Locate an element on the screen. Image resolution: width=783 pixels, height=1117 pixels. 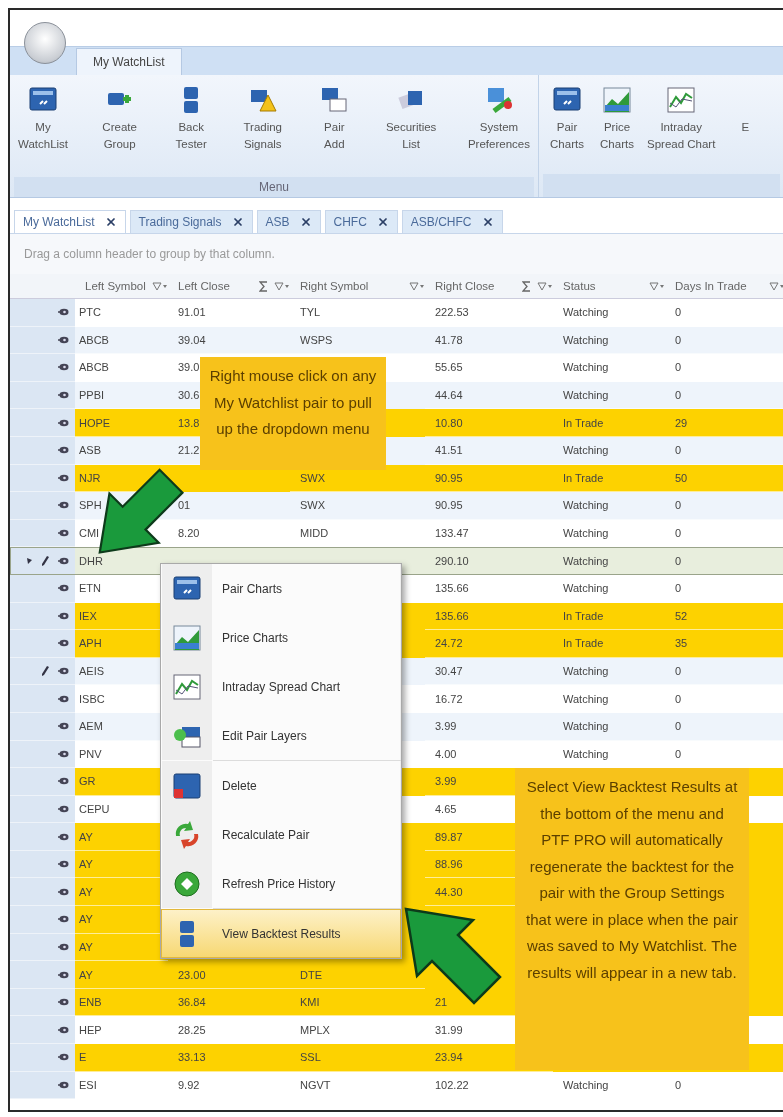
table-cell: 9.92 is located at coordinates (229, 1085).